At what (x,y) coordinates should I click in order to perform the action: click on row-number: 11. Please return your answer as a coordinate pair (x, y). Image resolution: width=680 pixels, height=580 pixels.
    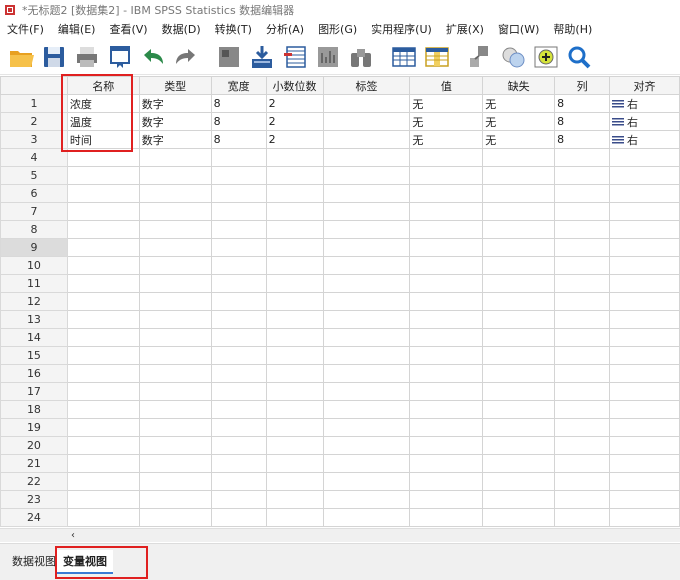
    Looking at the image, I should click on (34, 283).